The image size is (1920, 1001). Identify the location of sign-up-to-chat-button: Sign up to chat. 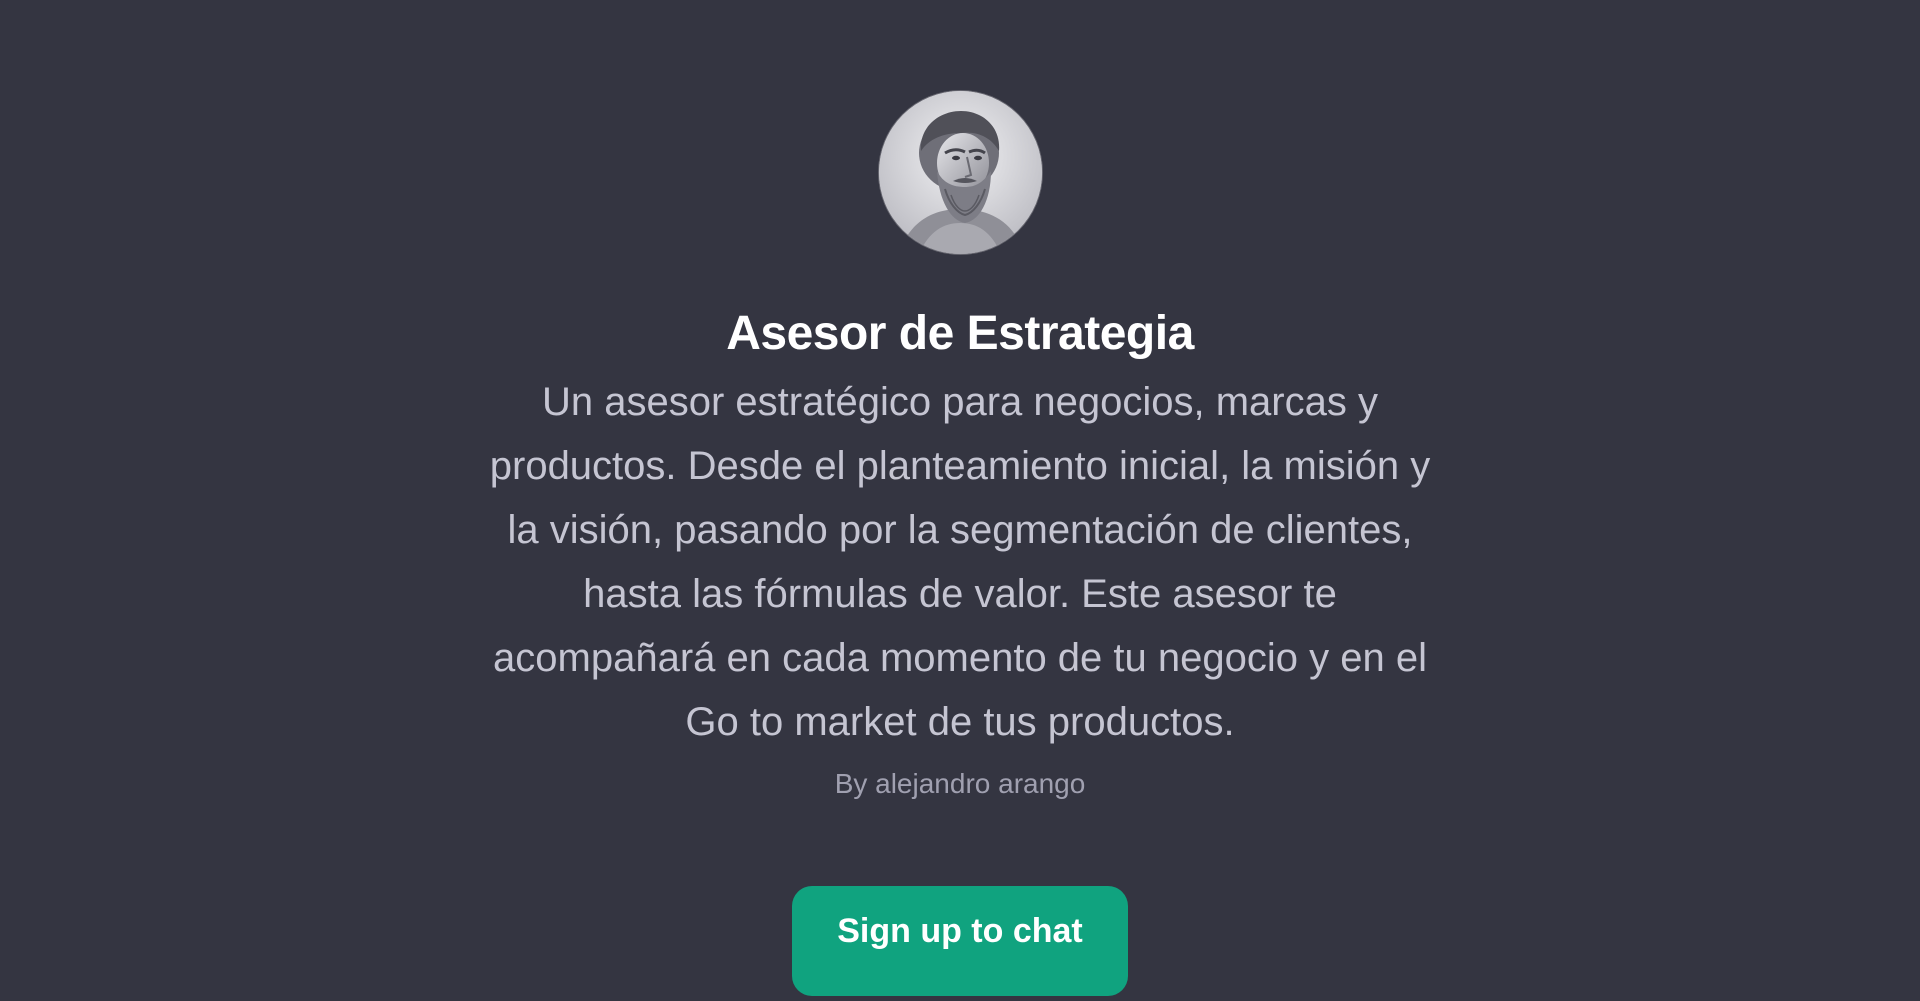
(960, 941).